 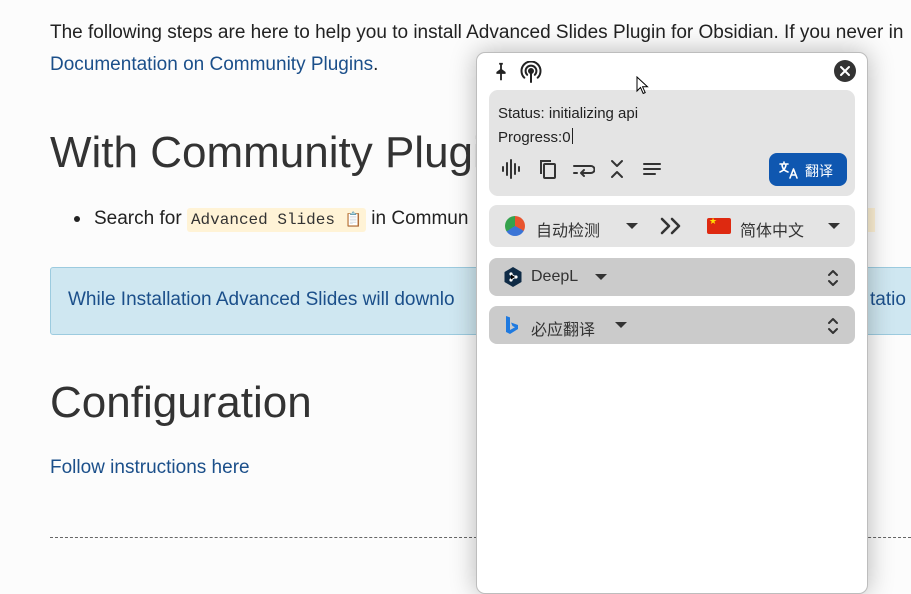 What do you see at coordinates (501, 74) in the screenshot?
I see `pin-icon` at bounding box center [501, 74].